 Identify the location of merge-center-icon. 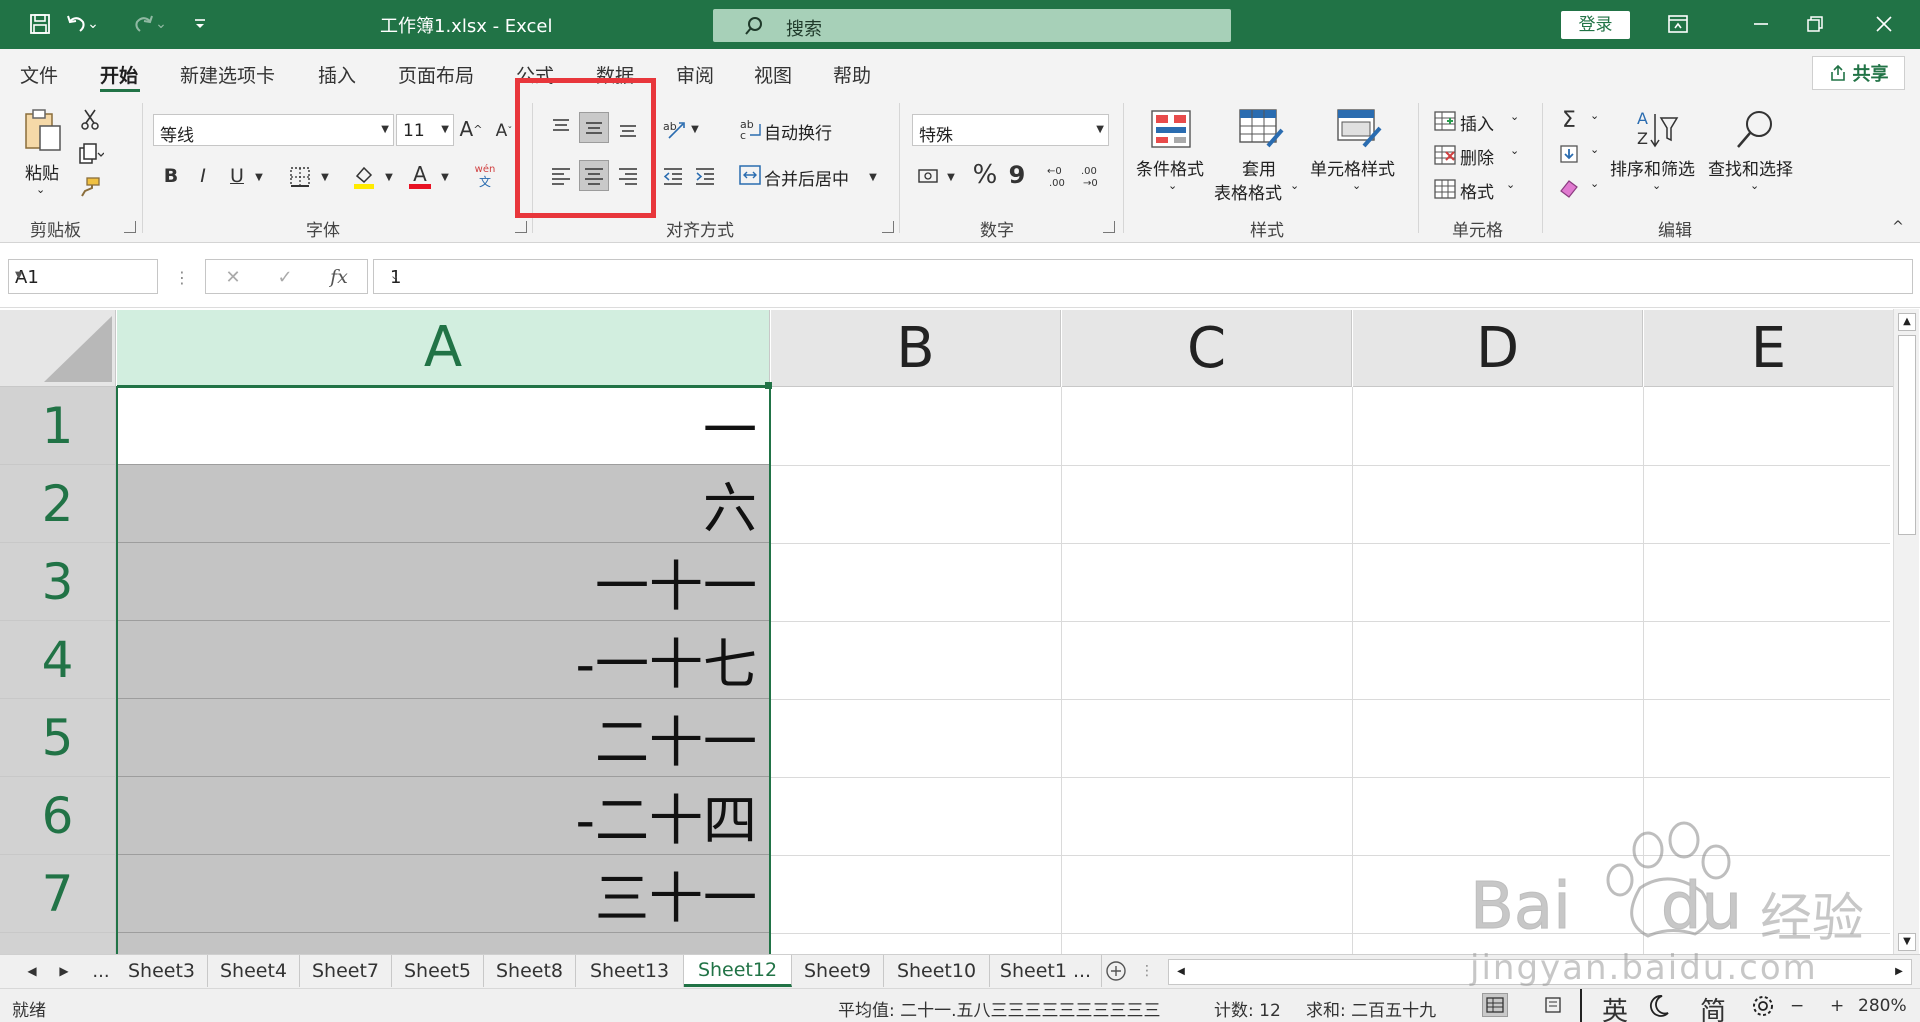
(750, 175).